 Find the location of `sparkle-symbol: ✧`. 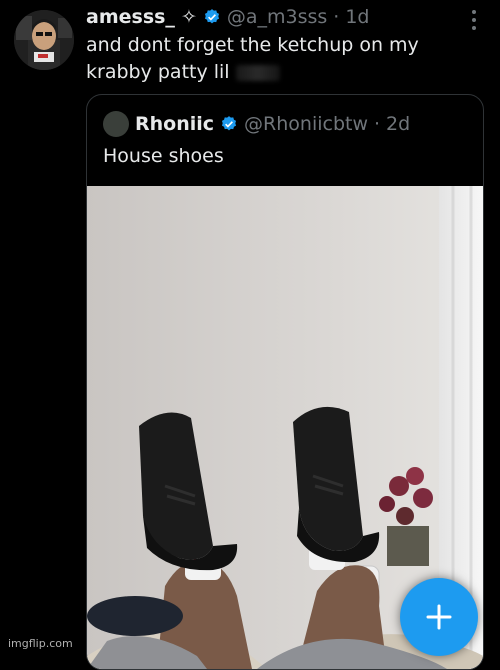

sparkle-symbol: ✧ is located at coordinates (188, 17).